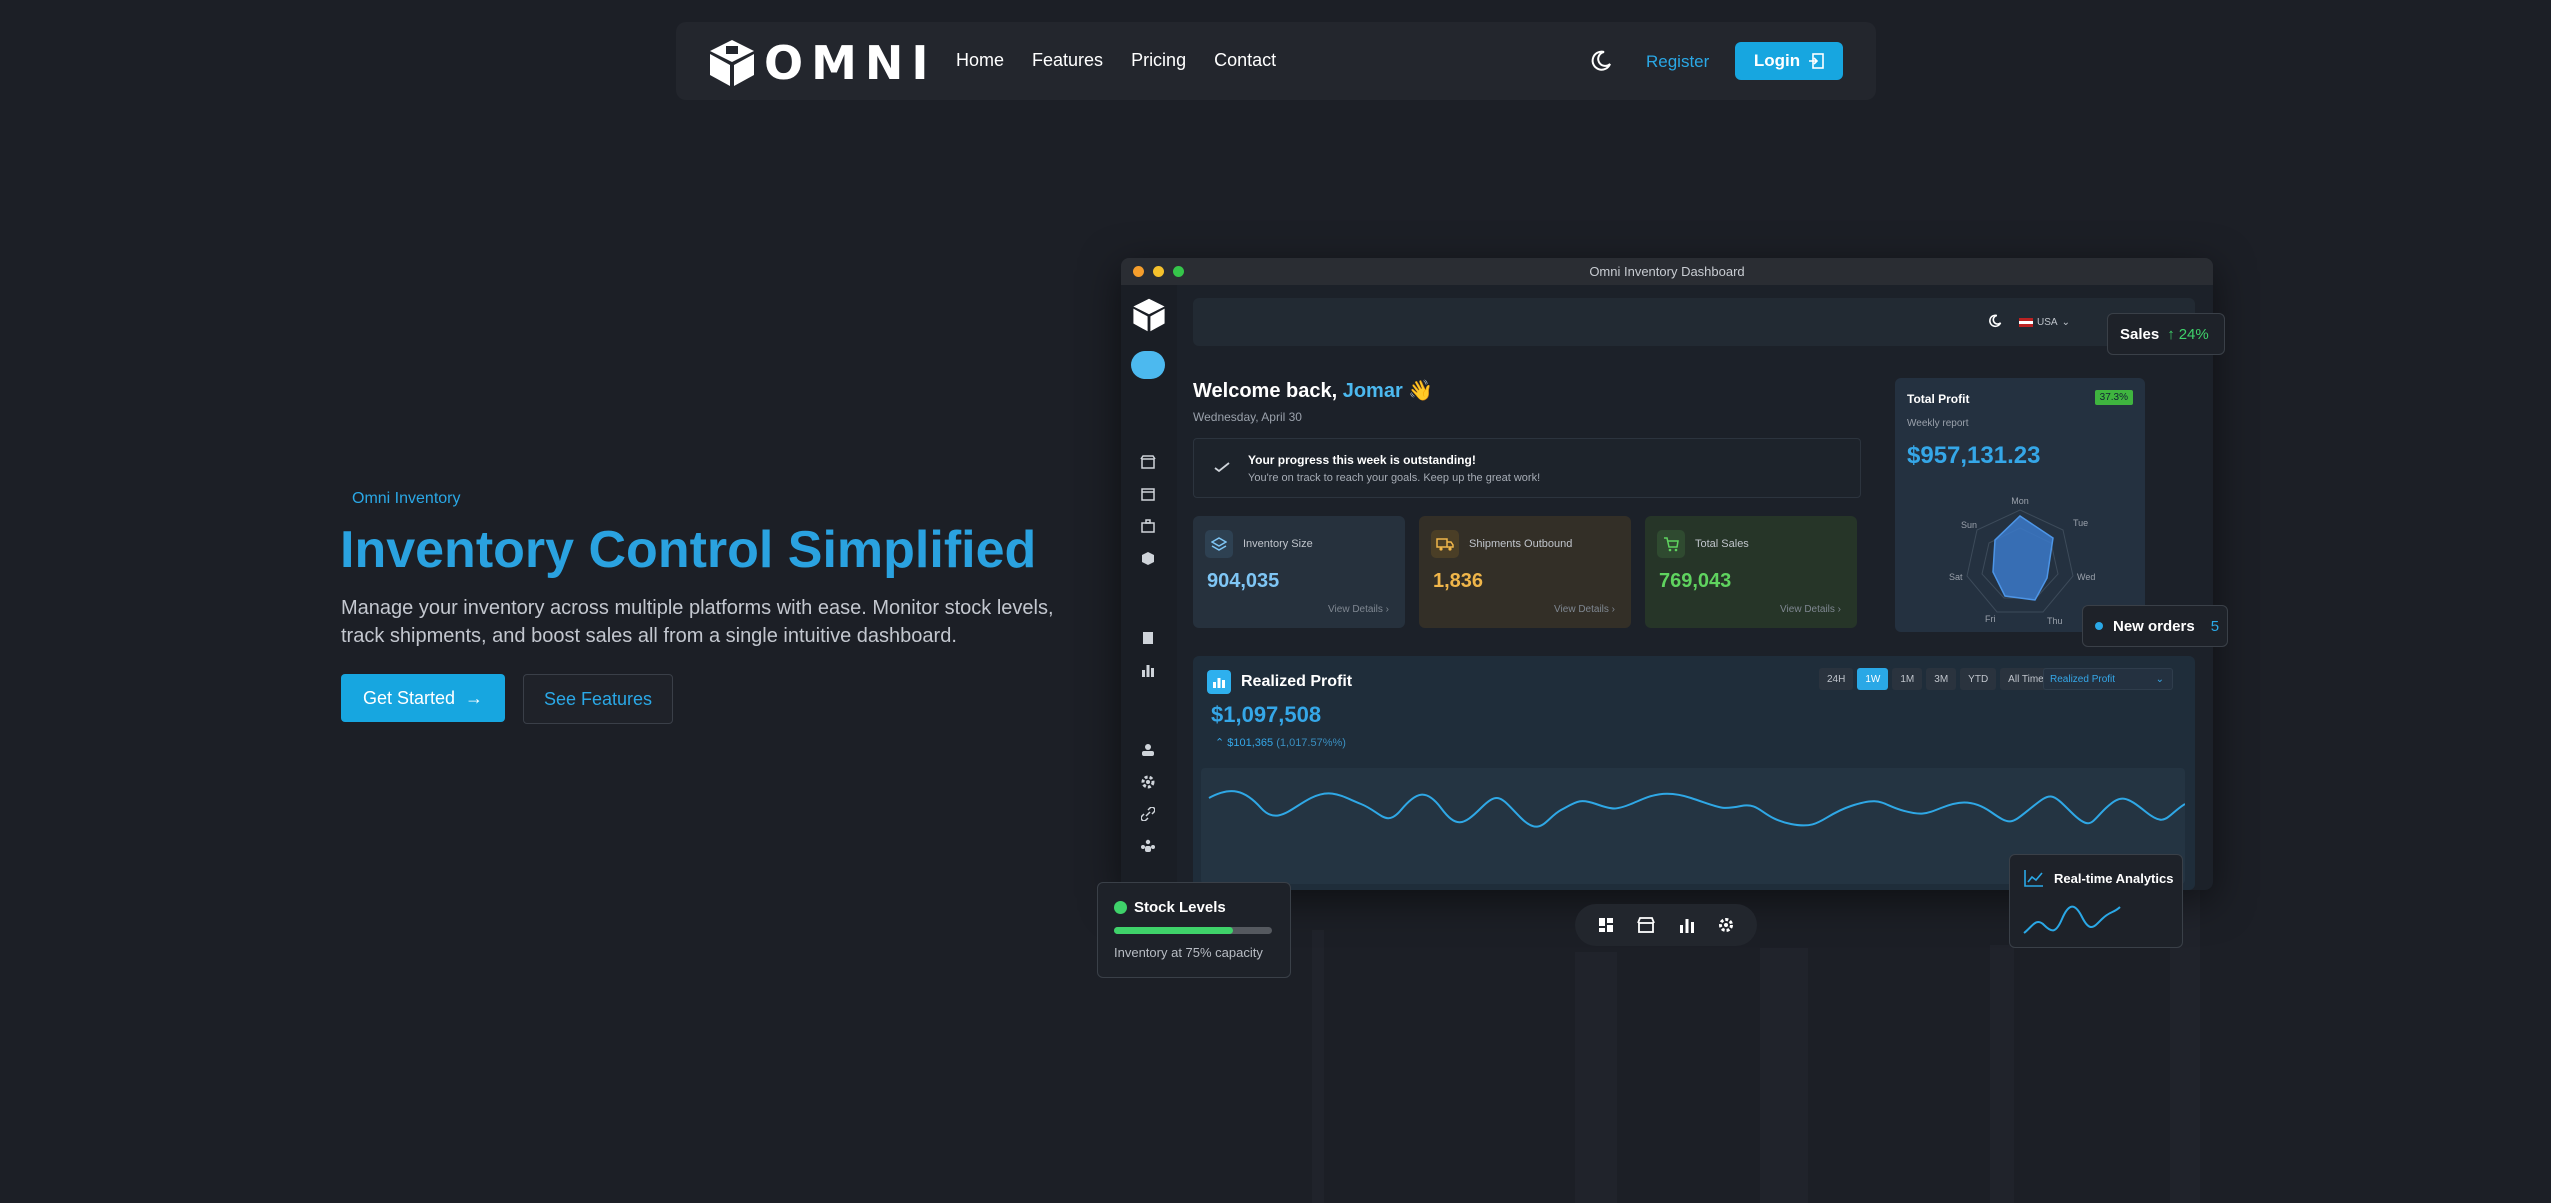 This screenshot has width=2551, height=1203. Describe the element at coordinates (2154, 626) in the screenshot. I see `new-orders-label: New orders` at that location.